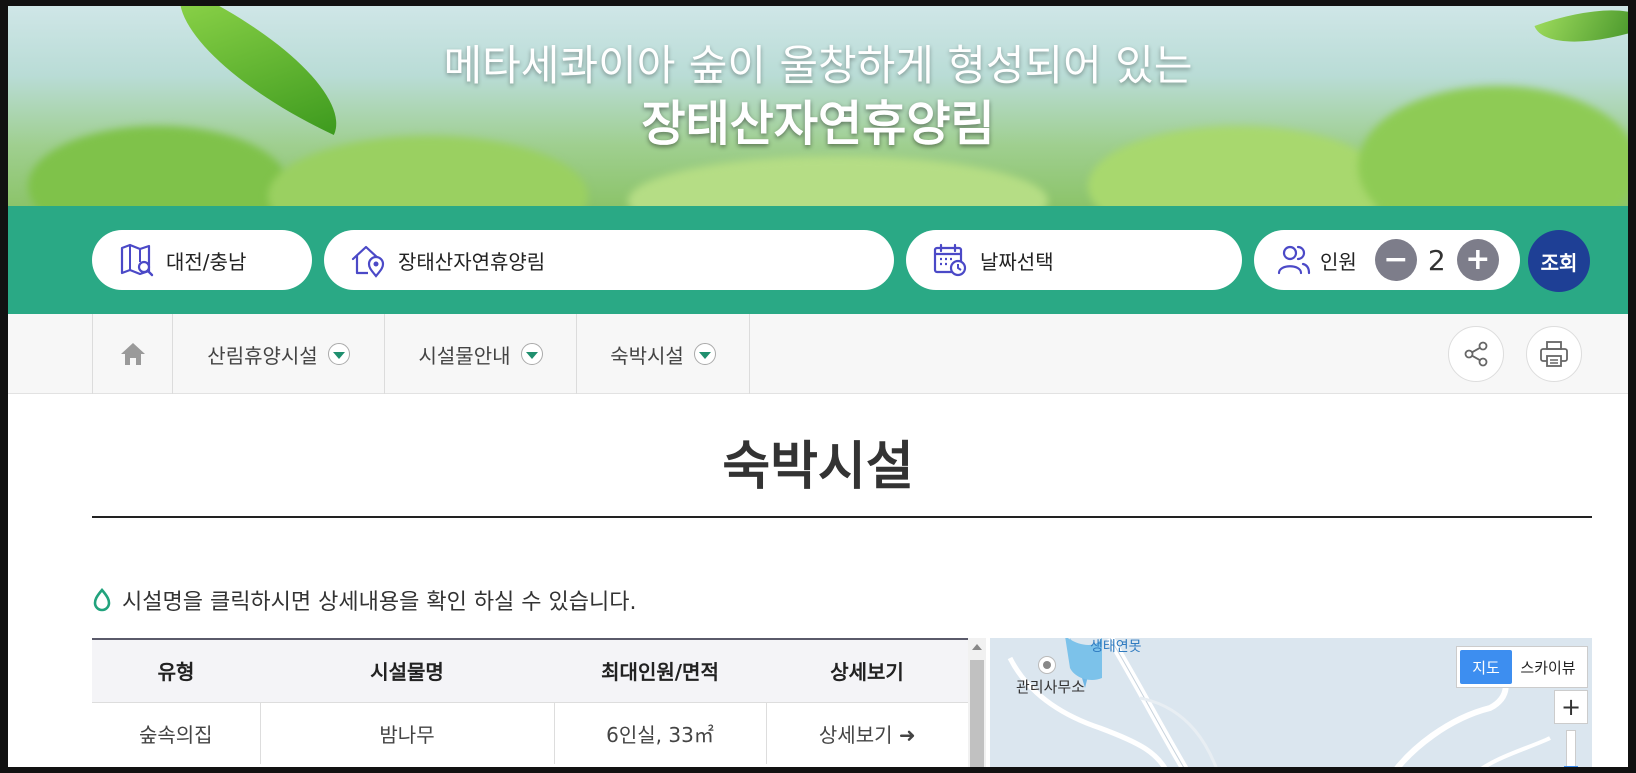  Describe the element at coordinates (1395, 260) in the screenshot. I see `decrease-button: −` at that location.